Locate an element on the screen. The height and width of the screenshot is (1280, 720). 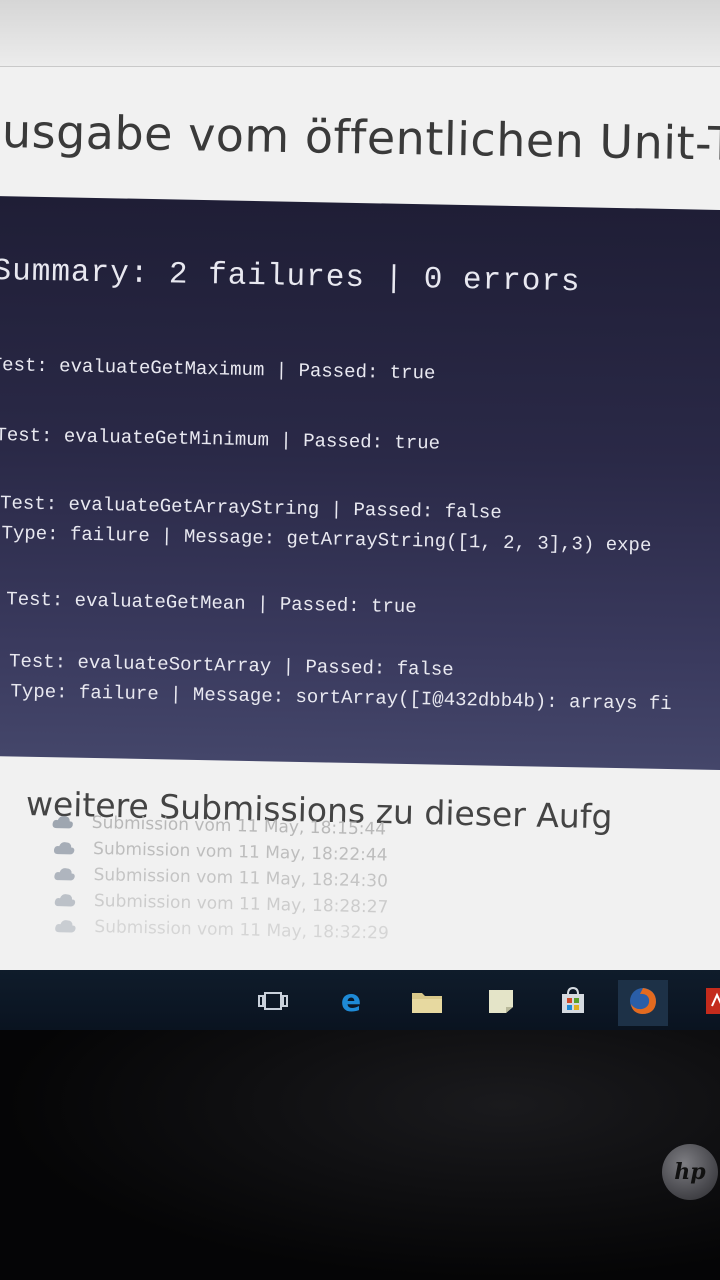
task-view-icon is located at coordinates (273, 1003).